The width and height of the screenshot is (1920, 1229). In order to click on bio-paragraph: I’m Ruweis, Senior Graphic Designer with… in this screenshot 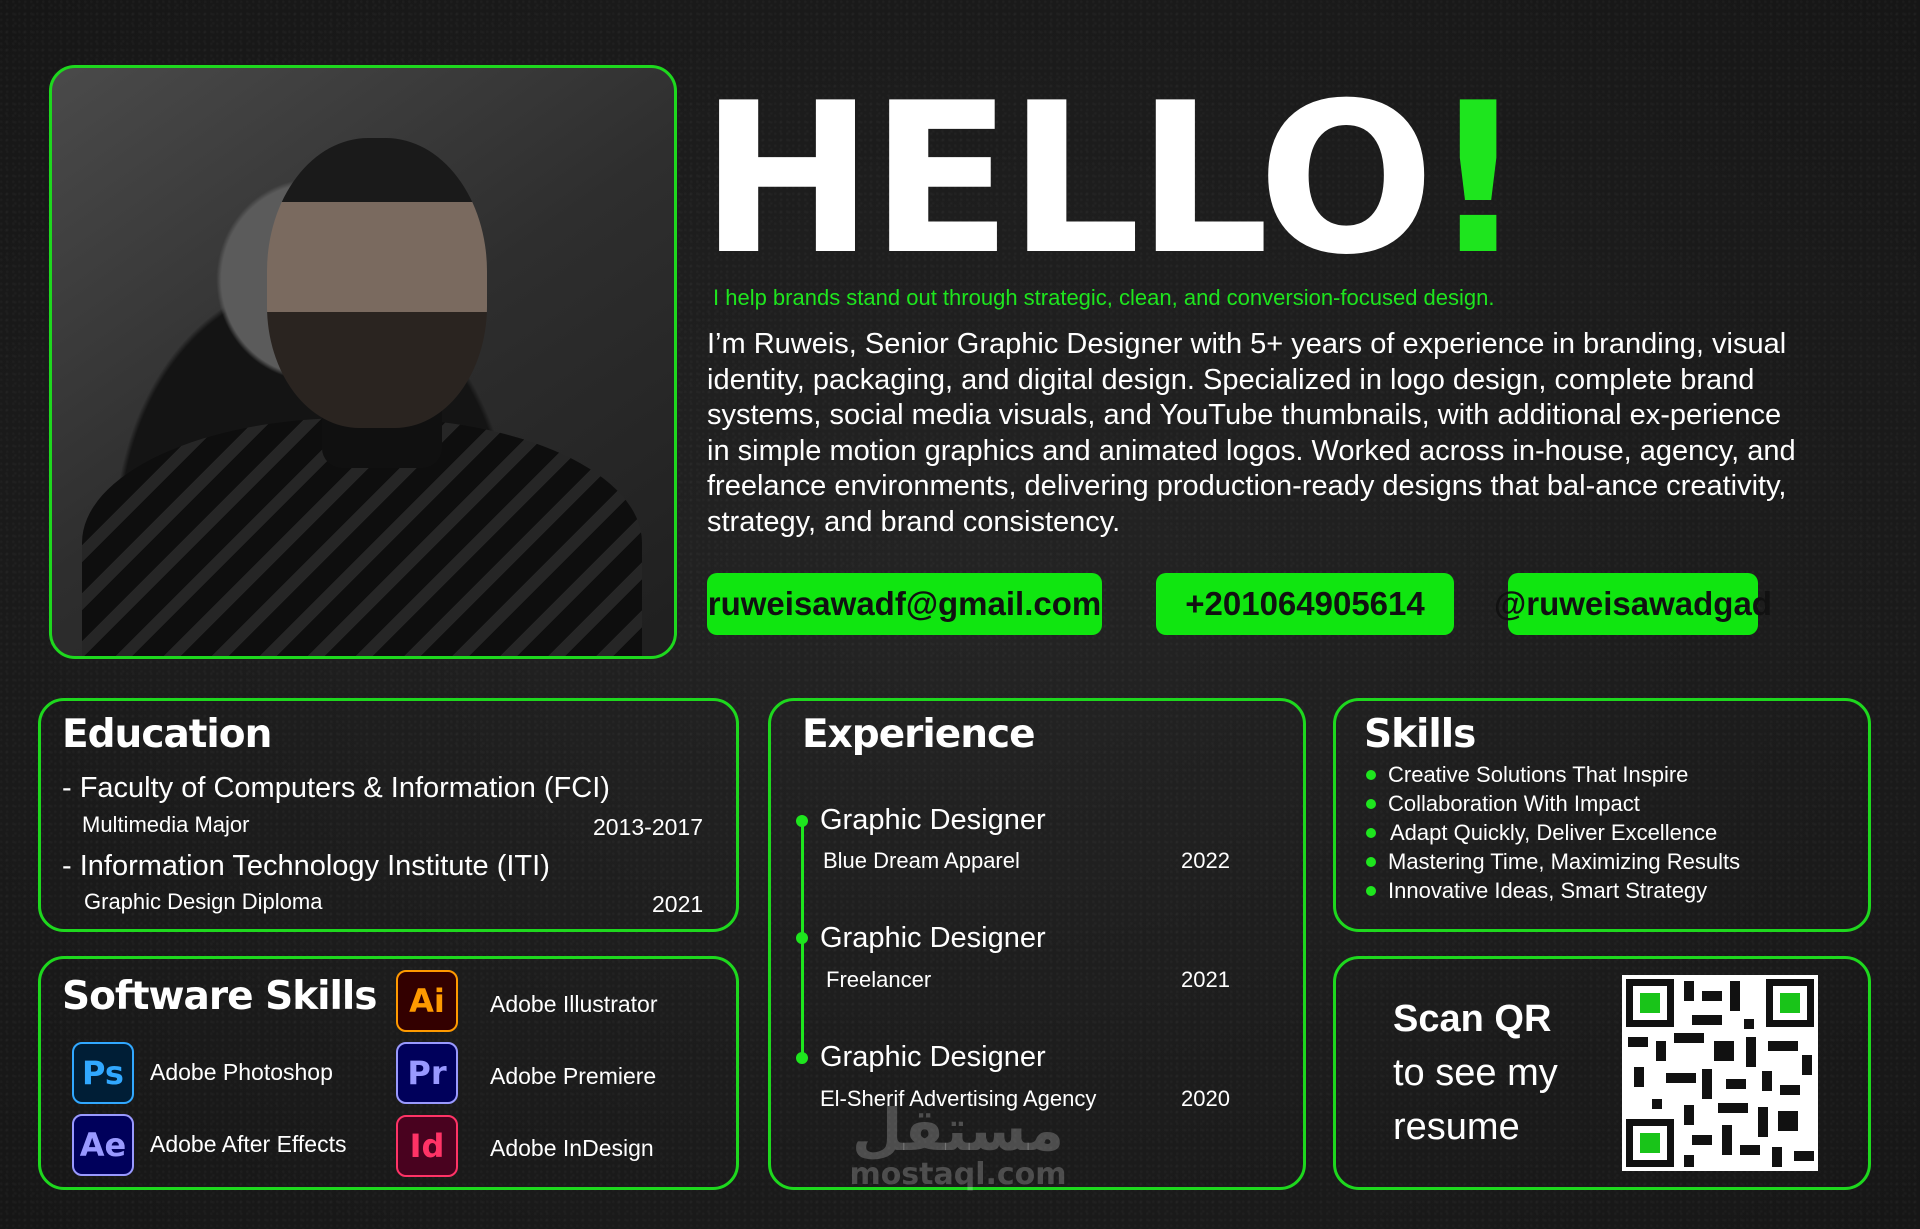, I will do `click(1251, 433)`.